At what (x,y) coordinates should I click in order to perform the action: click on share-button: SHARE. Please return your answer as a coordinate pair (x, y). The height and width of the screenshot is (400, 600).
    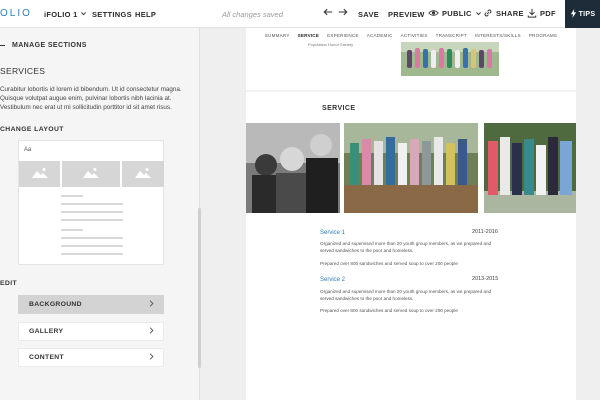
    Looking at the image, I should click on (503, 14).